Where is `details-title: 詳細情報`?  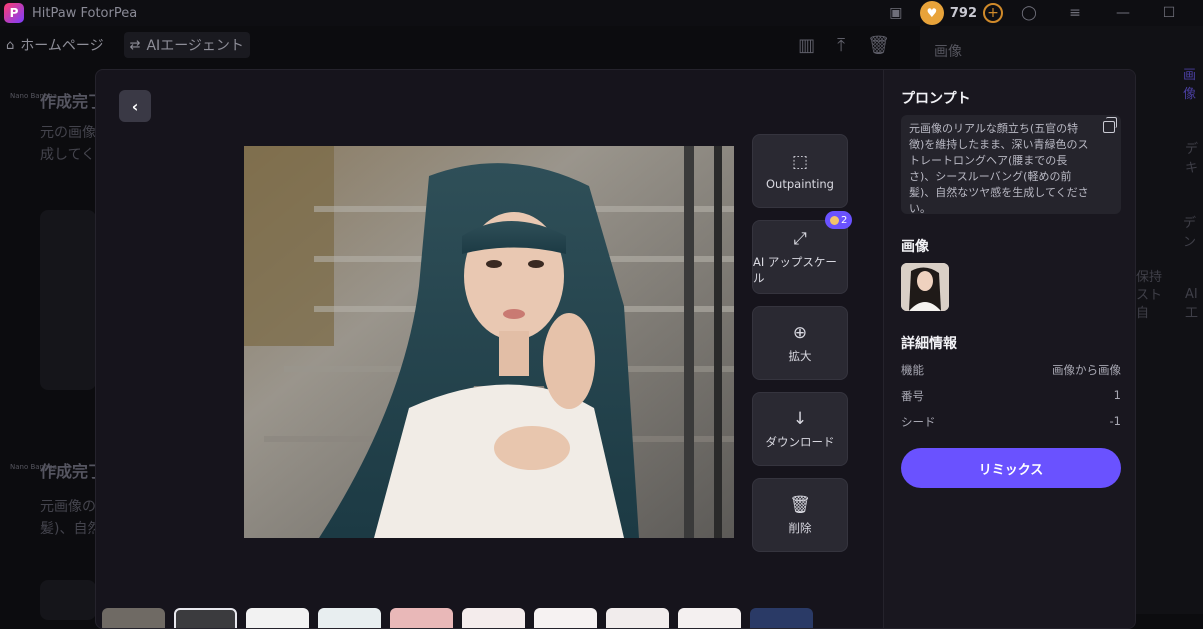 details-title: 詳細情報 is located at coordinates (929, 344).